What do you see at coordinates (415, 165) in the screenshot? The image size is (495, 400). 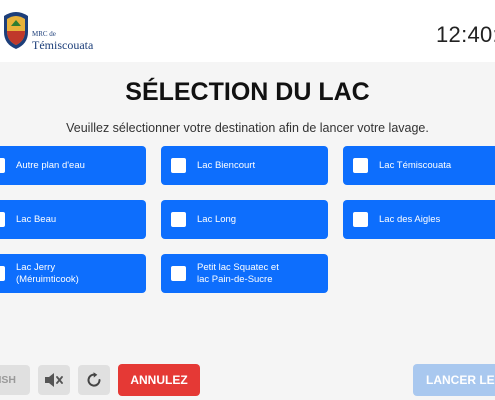 I see `lake-option-label: Lac Témiscouata` at bounding box center [415, 165].